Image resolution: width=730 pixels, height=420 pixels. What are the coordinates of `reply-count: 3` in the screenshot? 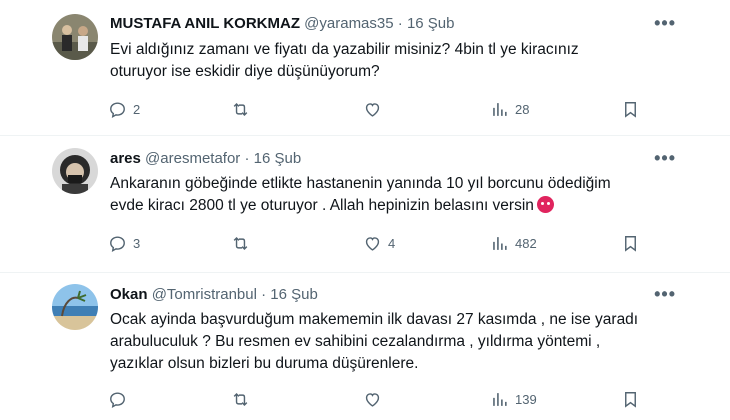 It's located at (137, 243).